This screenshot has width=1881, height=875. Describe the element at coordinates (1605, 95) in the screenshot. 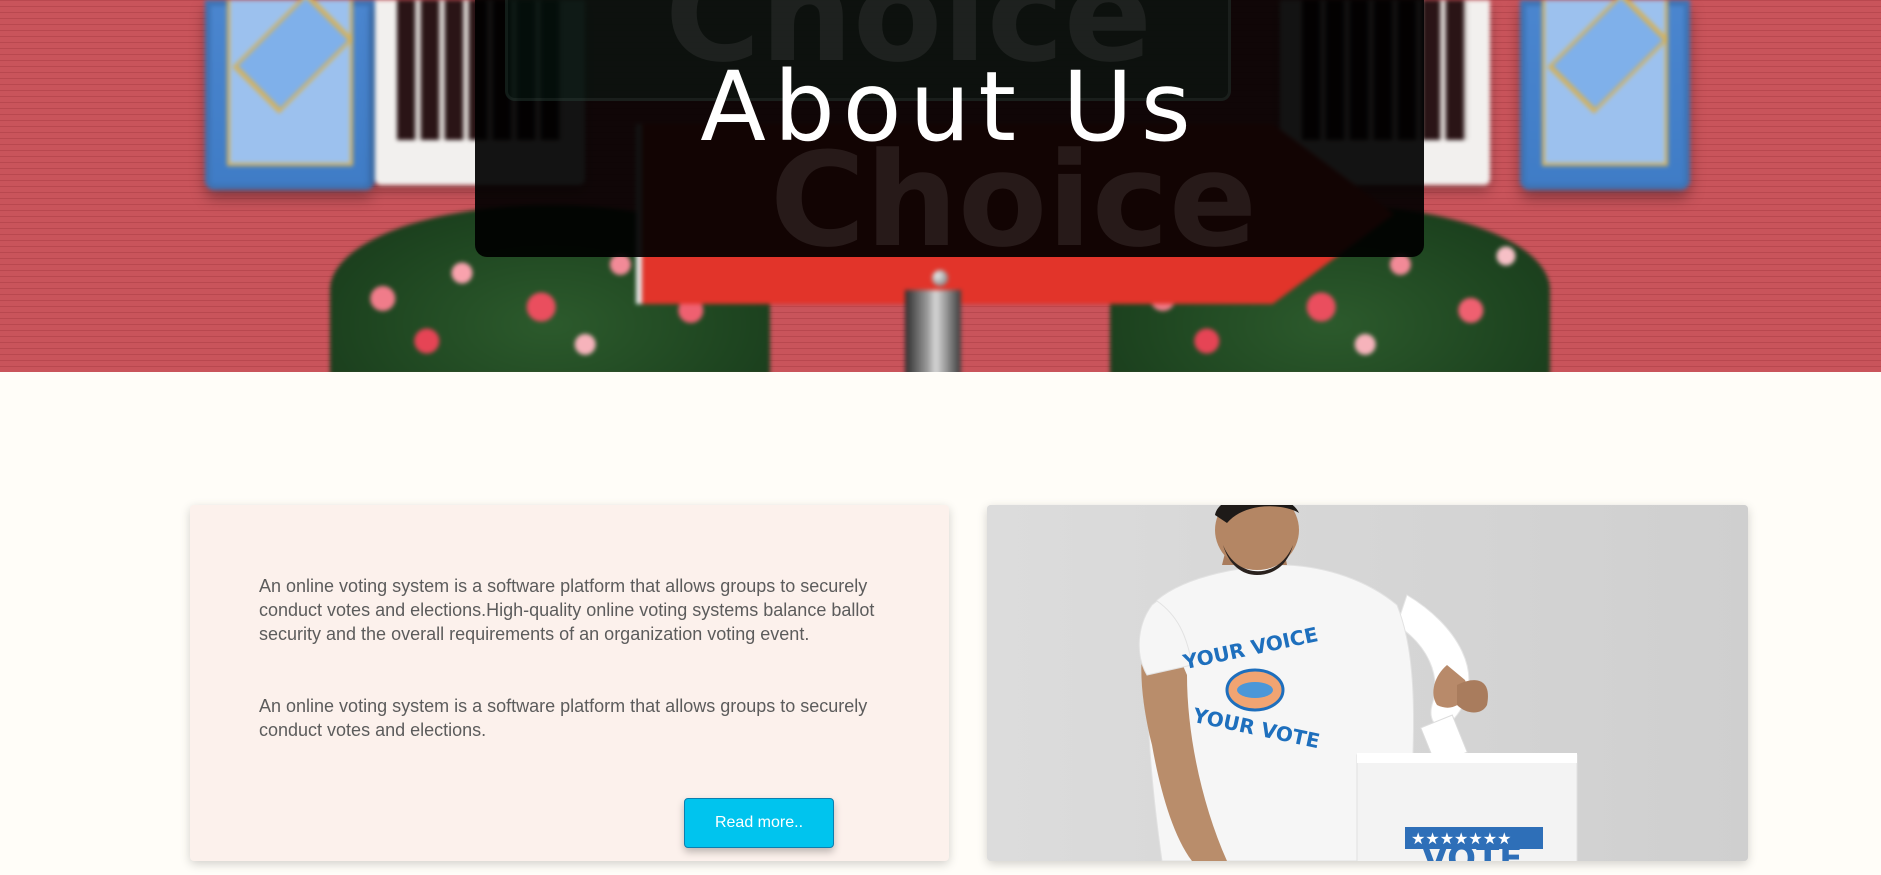

I see `blue-shutter-right` at that location.